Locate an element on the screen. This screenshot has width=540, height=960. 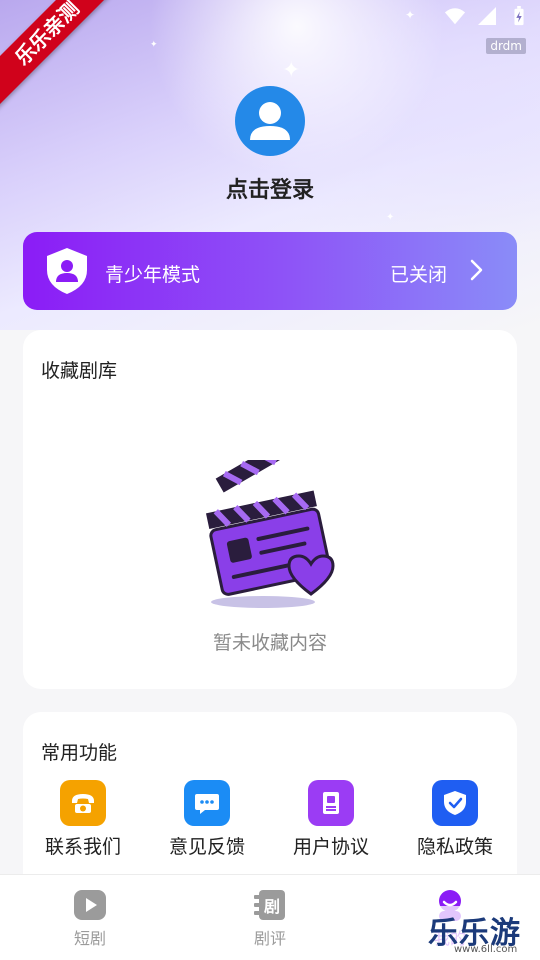
svg-text: 剧 is located at coordinates (272, 906).